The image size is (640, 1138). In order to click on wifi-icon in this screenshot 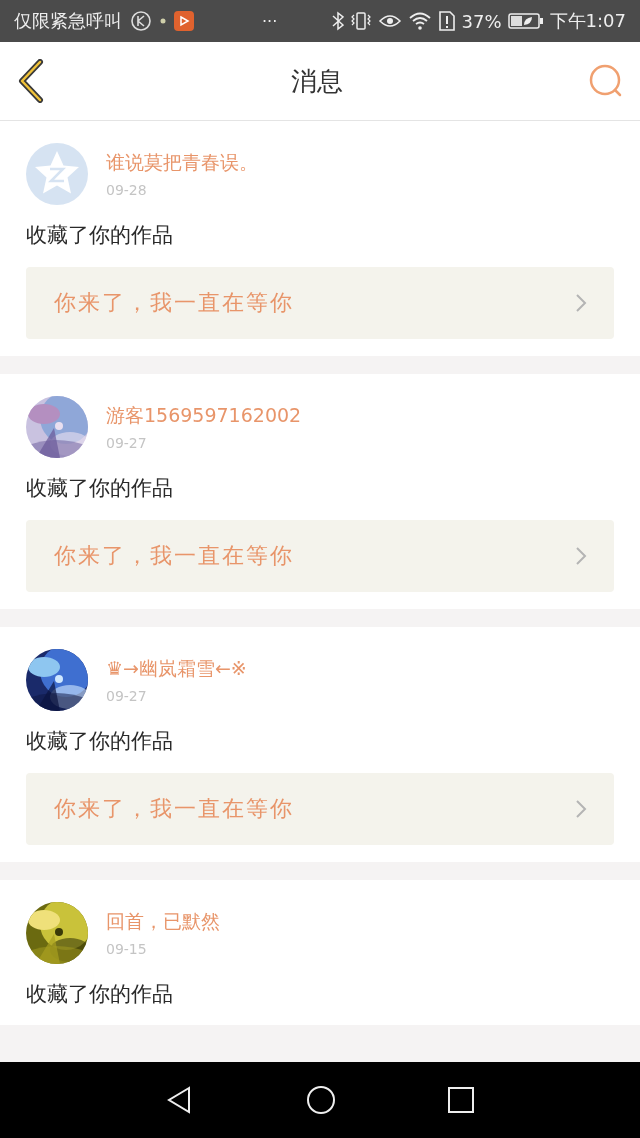, I will do `click(419, 21)`.